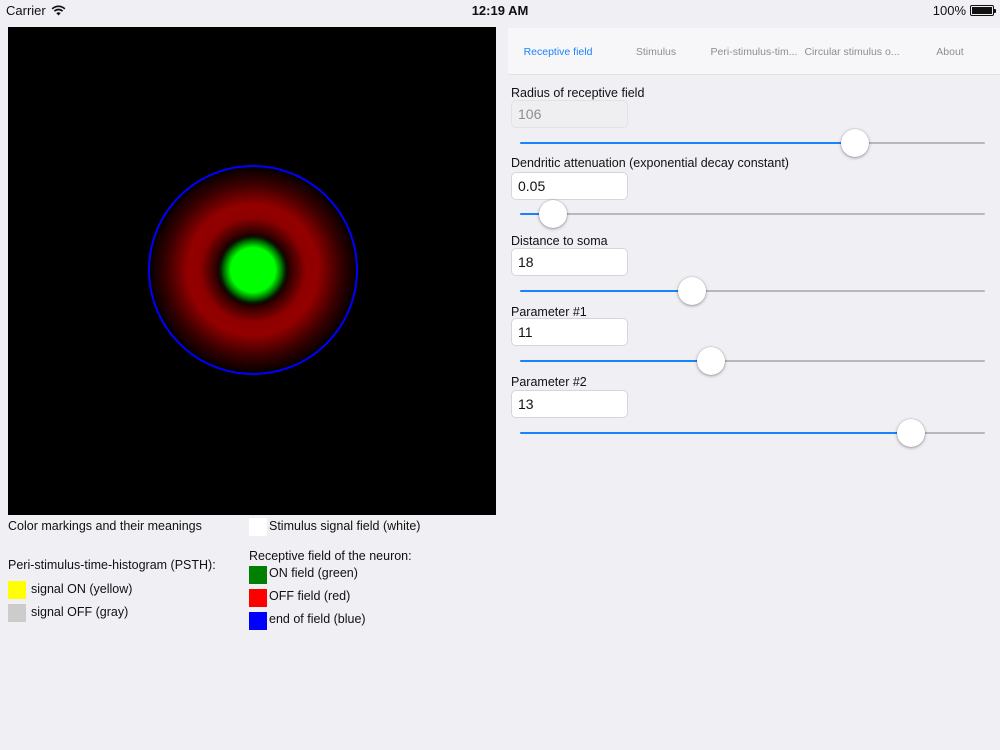 Image resolution: width=1000 pixels, height=750 pixels. What do you see at coordinates (752, 291) in the screenshot?
I see `distance-slider` at bounding box center [752, 291].